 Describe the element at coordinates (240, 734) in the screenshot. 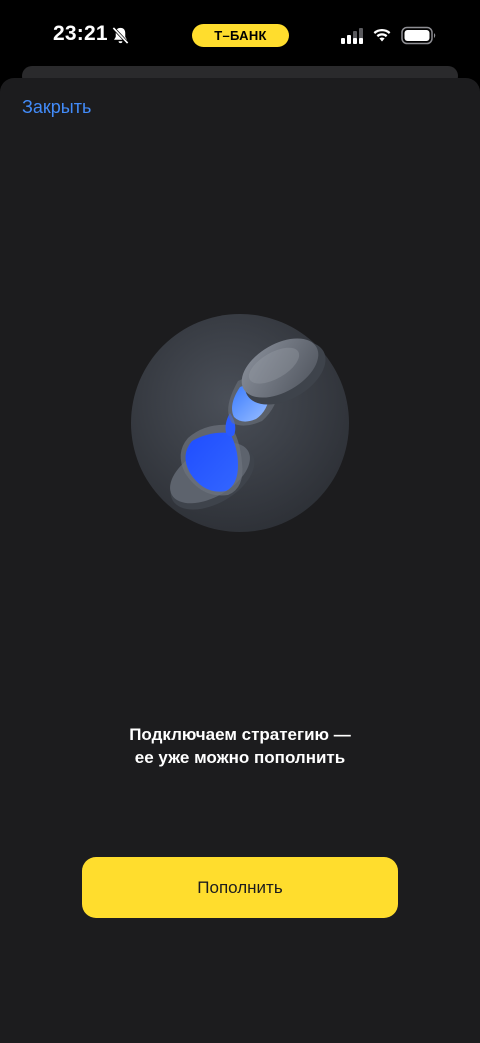

I see `message-line-1: Подключаем стратегию —` at that location.